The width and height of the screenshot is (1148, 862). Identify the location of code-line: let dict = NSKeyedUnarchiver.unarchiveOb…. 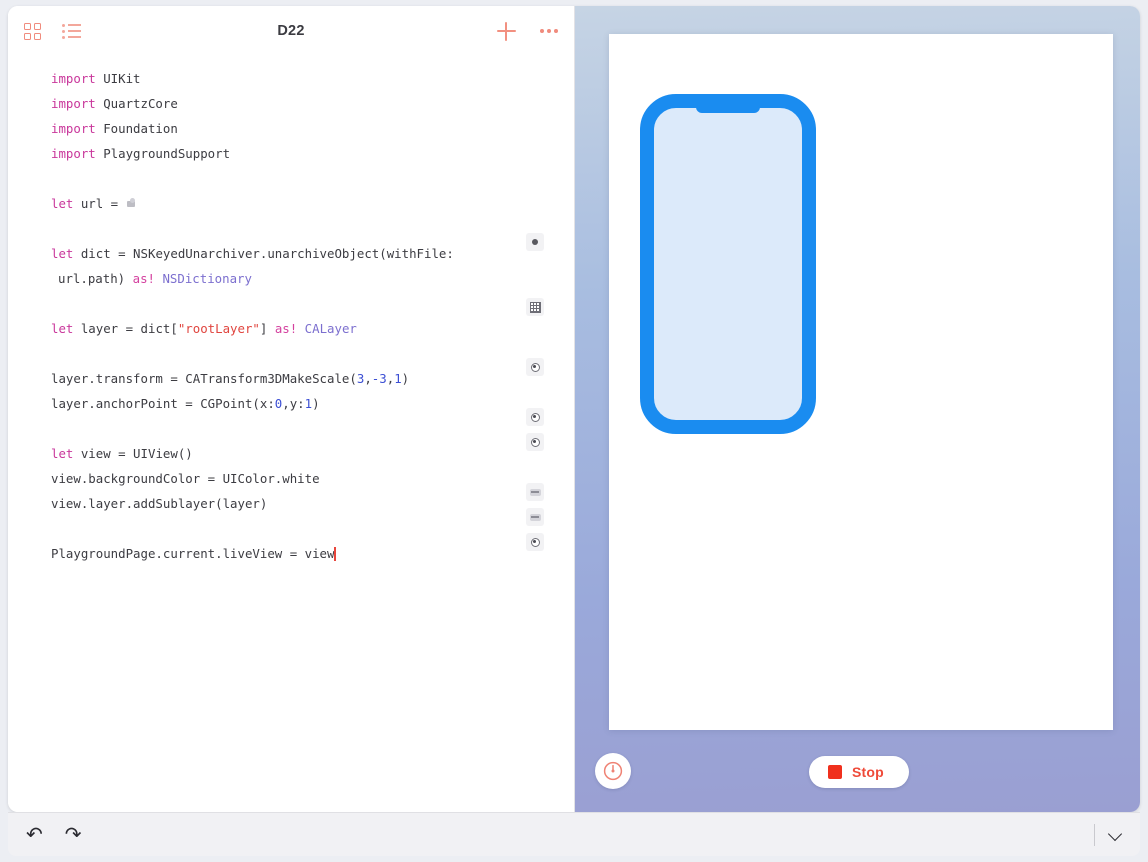
(312, 253).